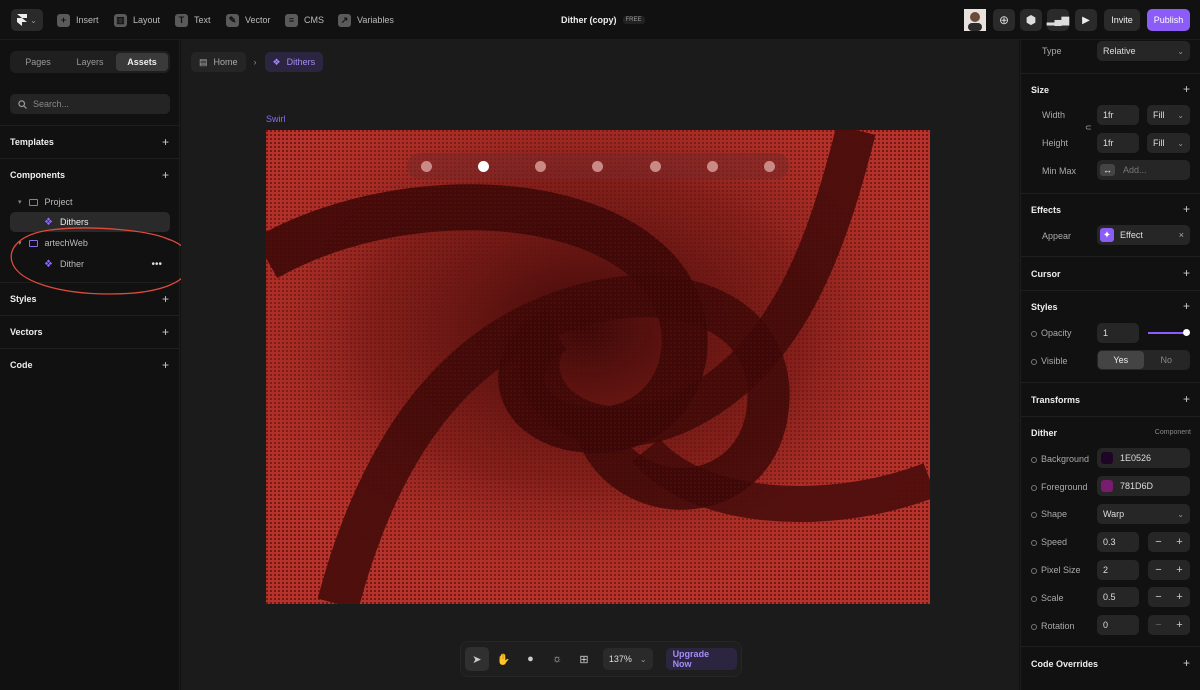 This screenshot has height=690, width=1200. Describe the element at coordinates (1058, 20) in the screenshot. I see `analytics-button: ▂▄▆` at that location.